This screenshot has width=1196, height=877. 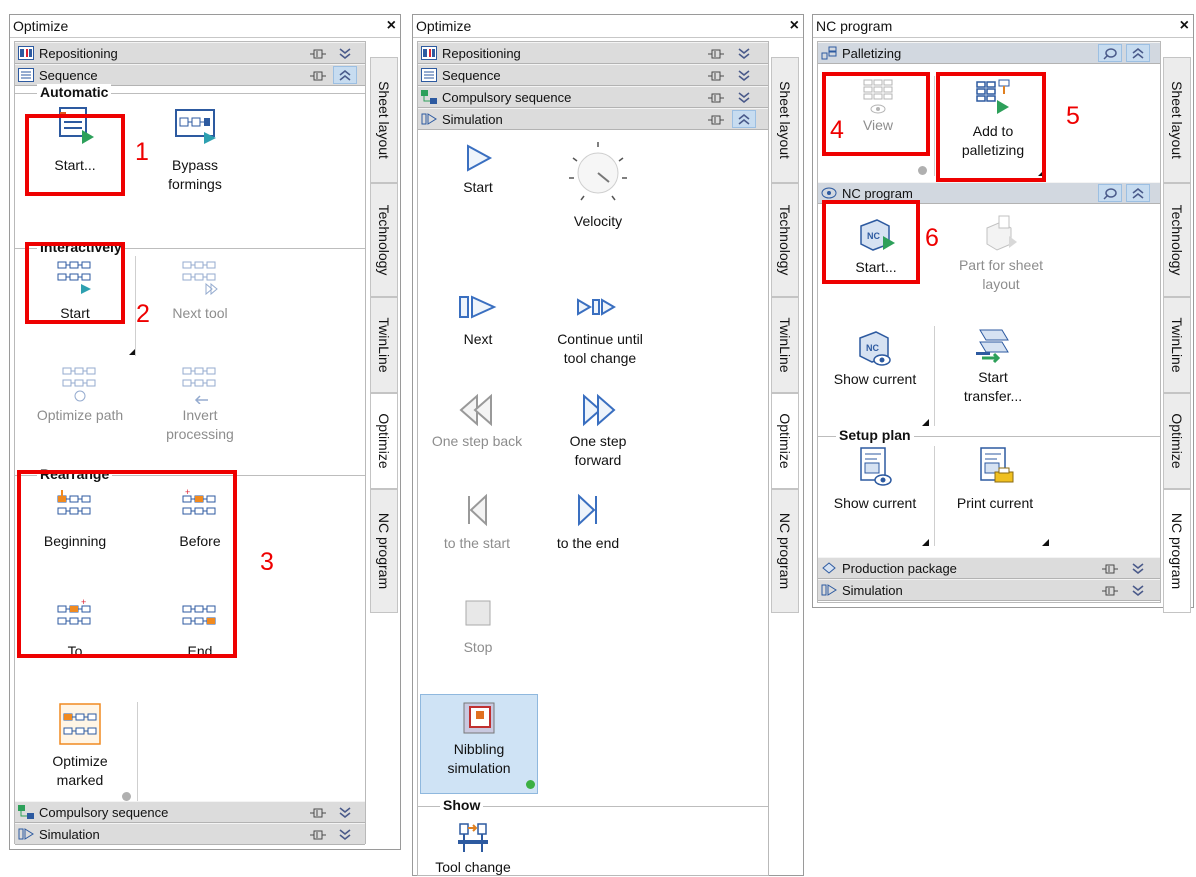 I want to click on collapse-icon, so click(x=1138, y=193).